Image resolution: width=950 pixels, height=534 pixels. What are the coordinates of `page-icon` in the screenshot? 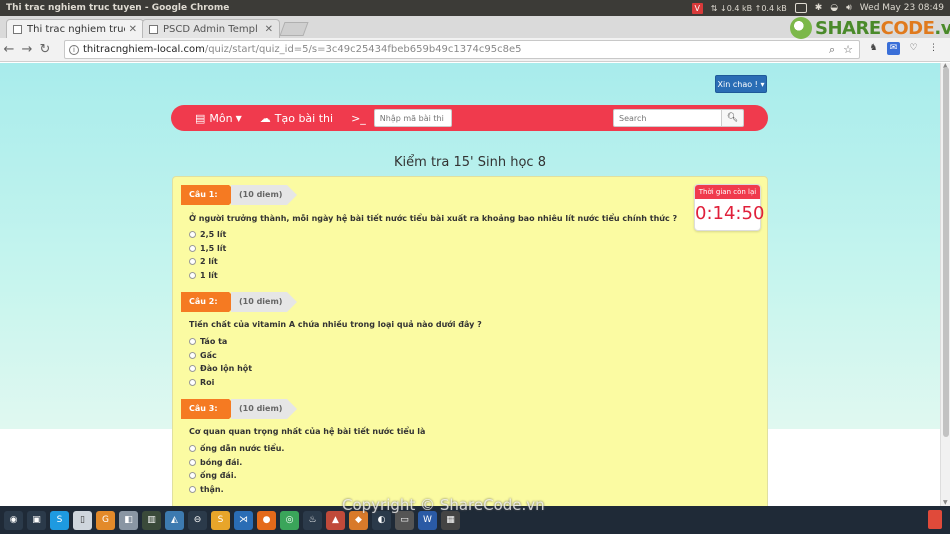 It's located at (17, 29).